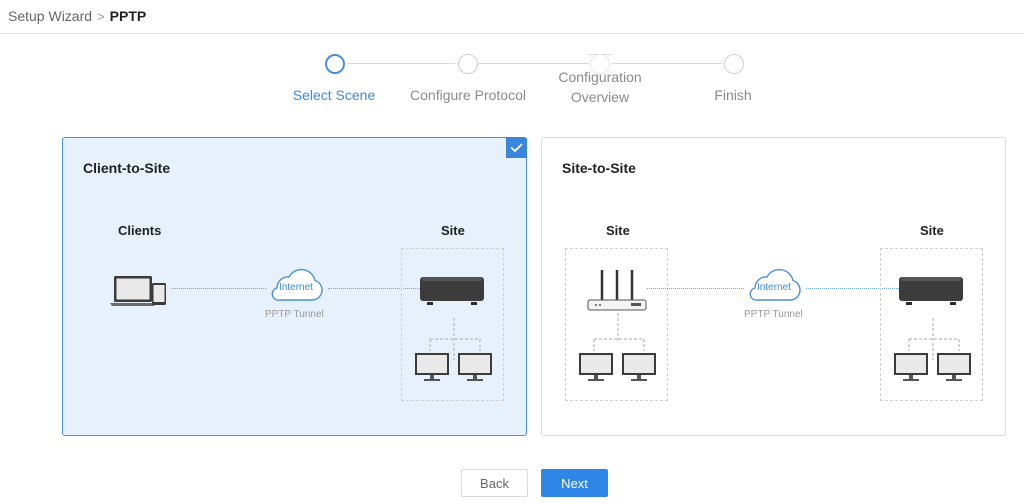 This screenshot has width=1024, height=504. Describe the element at coordinates (618, 230) in the screenshot. I see `site-left-label: Site` at that location.